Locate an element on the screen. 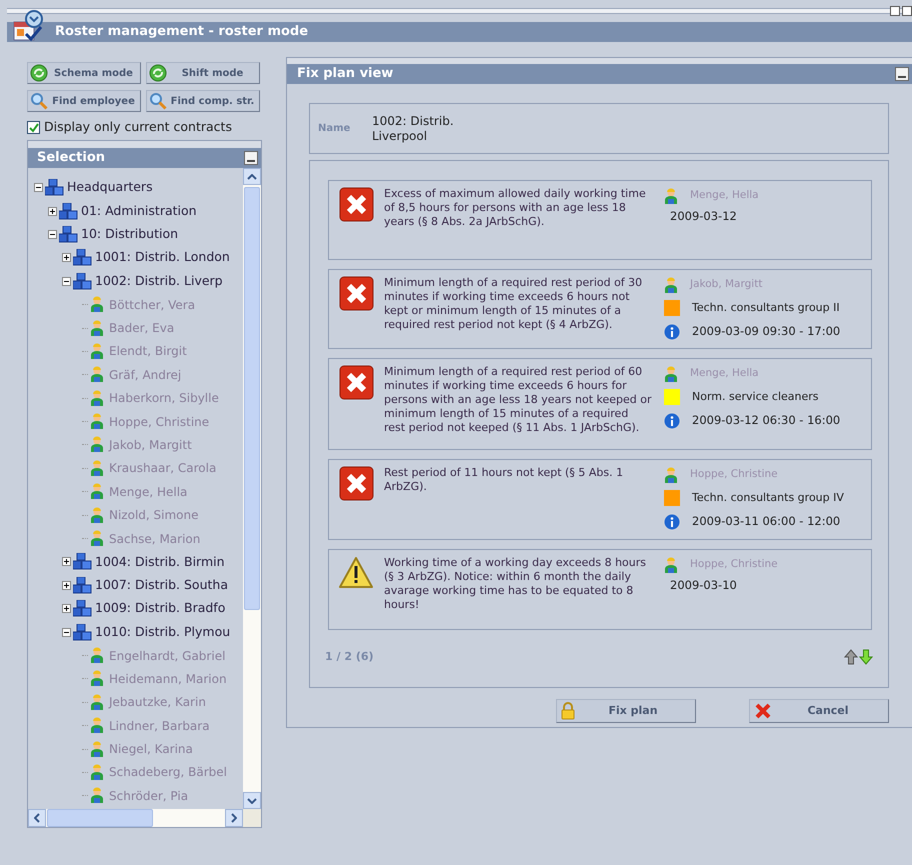 The width and height of the screenshot is (912, 865). panel-title: Fix plan view is located at coordinates (345, 74).